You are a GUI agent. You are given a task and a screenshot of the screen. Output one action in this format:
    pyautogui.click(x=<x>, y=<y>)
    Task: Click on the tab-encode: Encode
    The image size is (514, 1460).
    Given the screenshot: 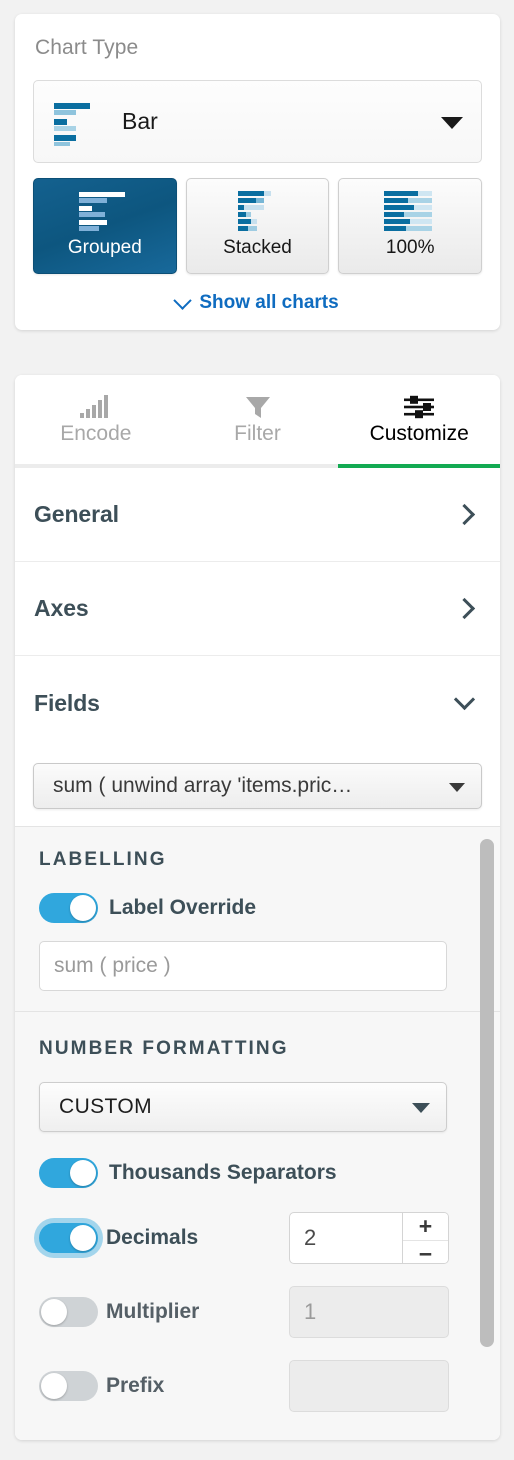 What is the action you would take?
    pyautogui.click(x=96, y=419)
    